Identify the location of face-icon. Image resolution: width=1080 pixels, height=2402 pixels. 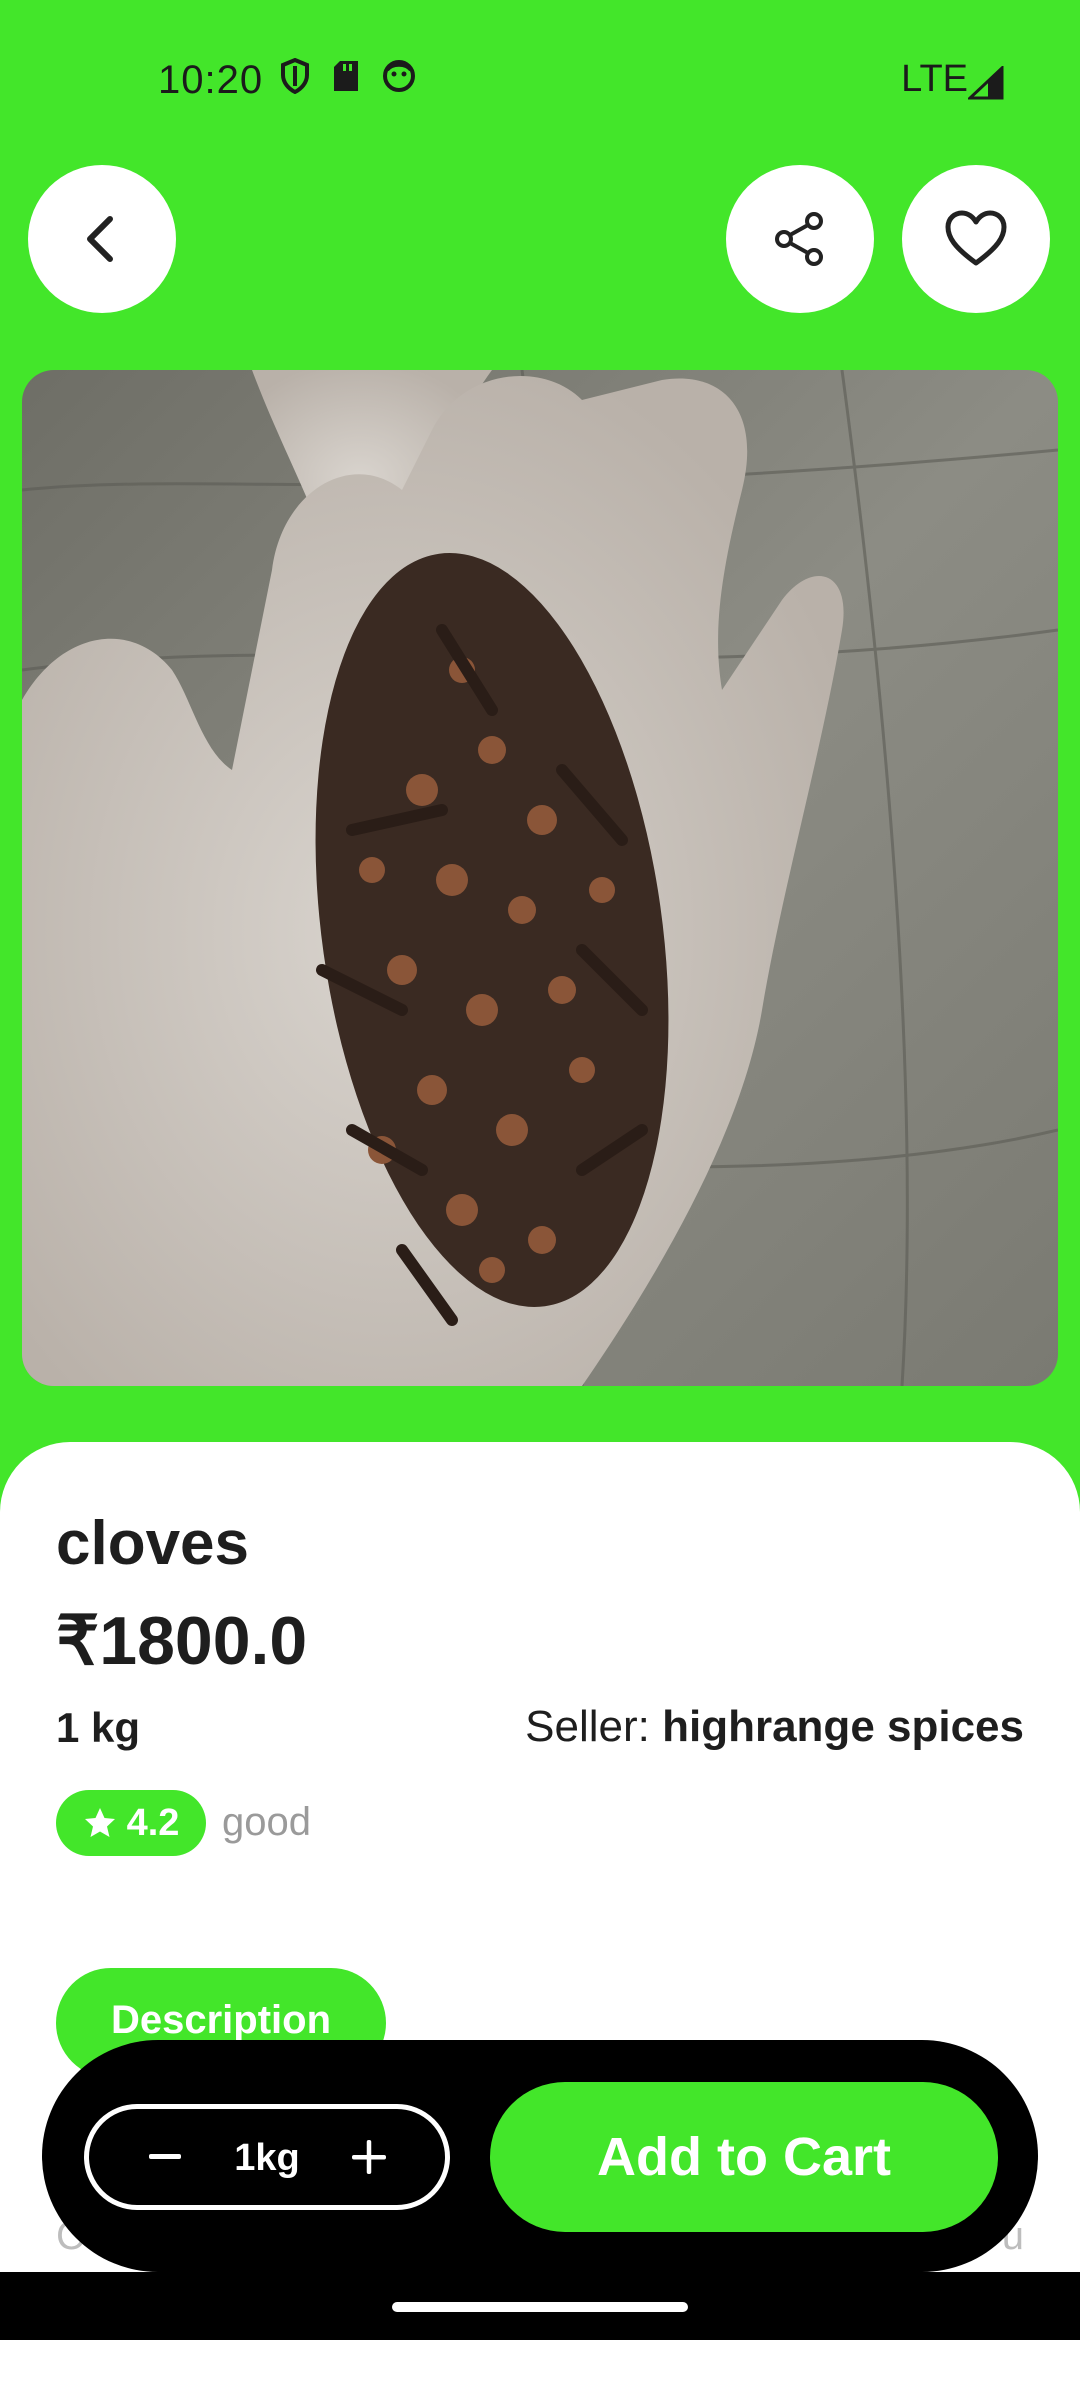
(399, 76).